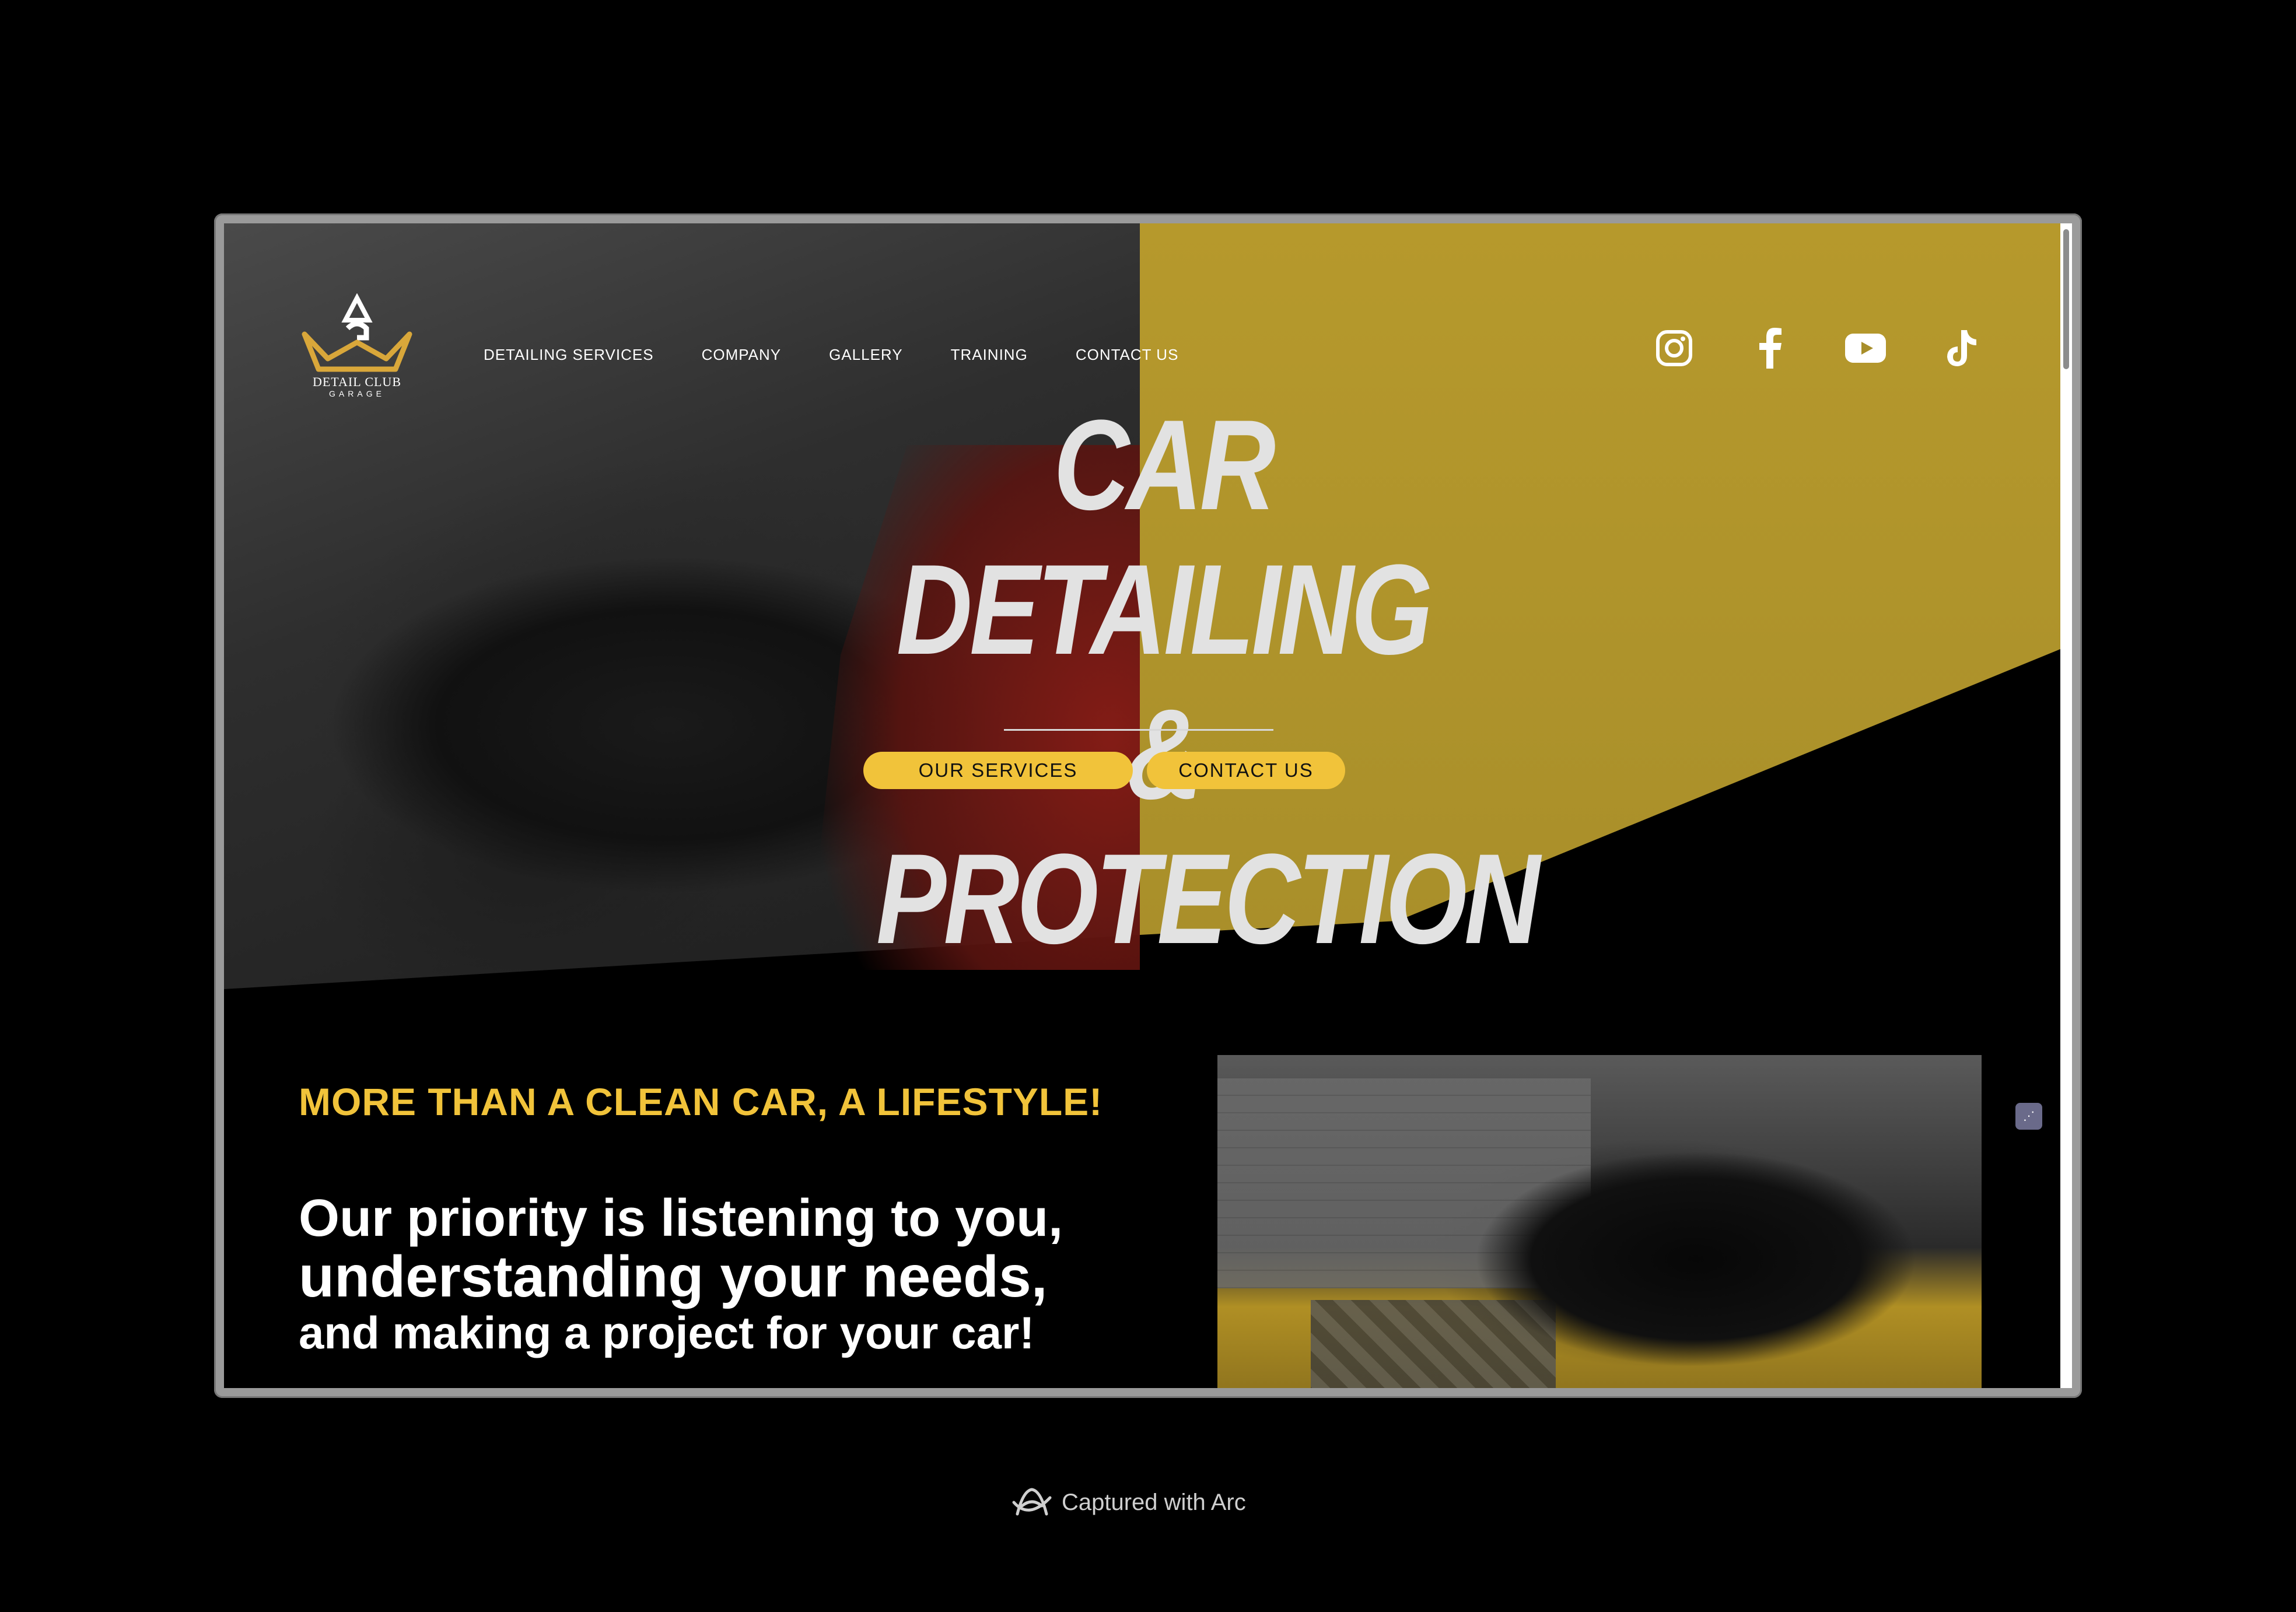  What do you see at coordinates (1164, 537) in the screenshot?
I see `hero-title-line1: CAR DETAILING` at bounding box center [1164, 537].